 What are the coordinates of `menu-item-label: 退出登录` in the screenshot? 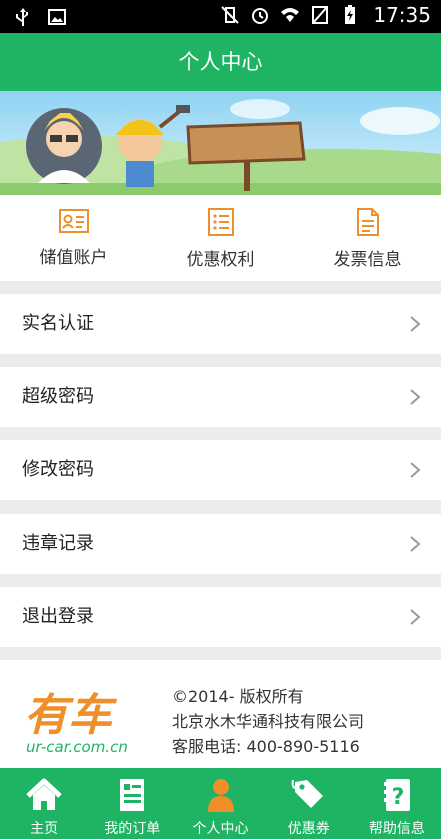 It's located at (58, 616).